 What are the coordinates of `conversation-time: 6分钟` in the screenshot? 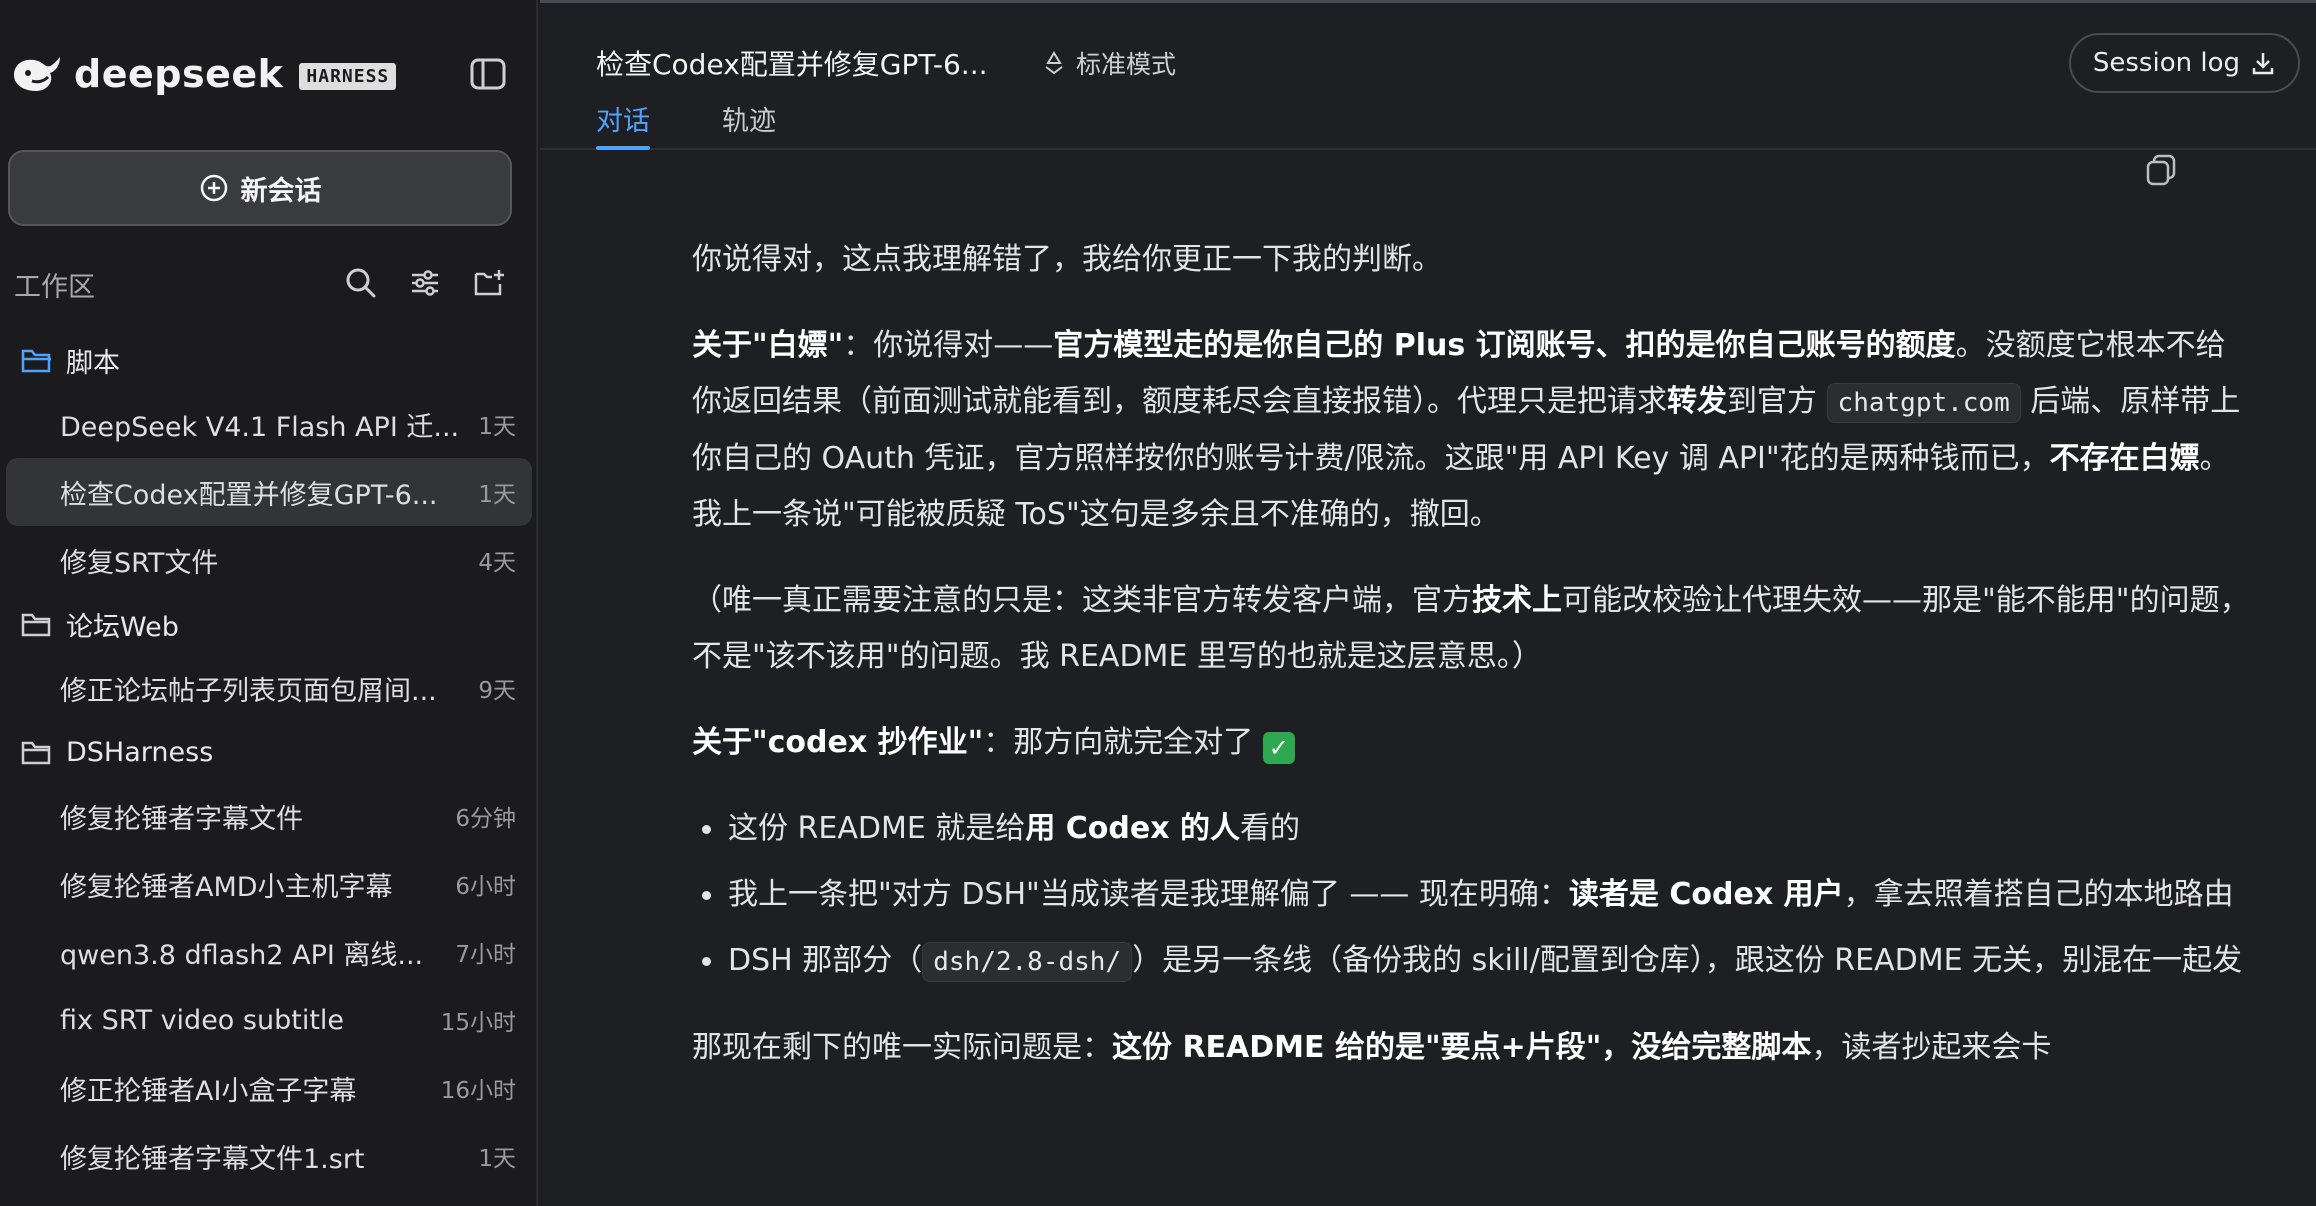 It's located at (485, 819).